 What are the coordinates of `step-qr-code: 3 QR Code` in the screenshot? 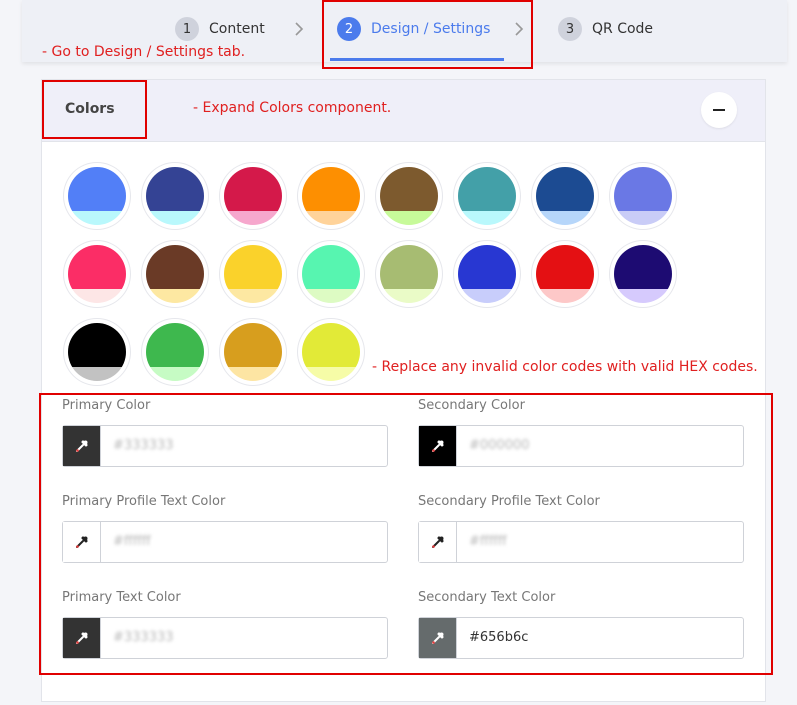 It's located at (605, 29).